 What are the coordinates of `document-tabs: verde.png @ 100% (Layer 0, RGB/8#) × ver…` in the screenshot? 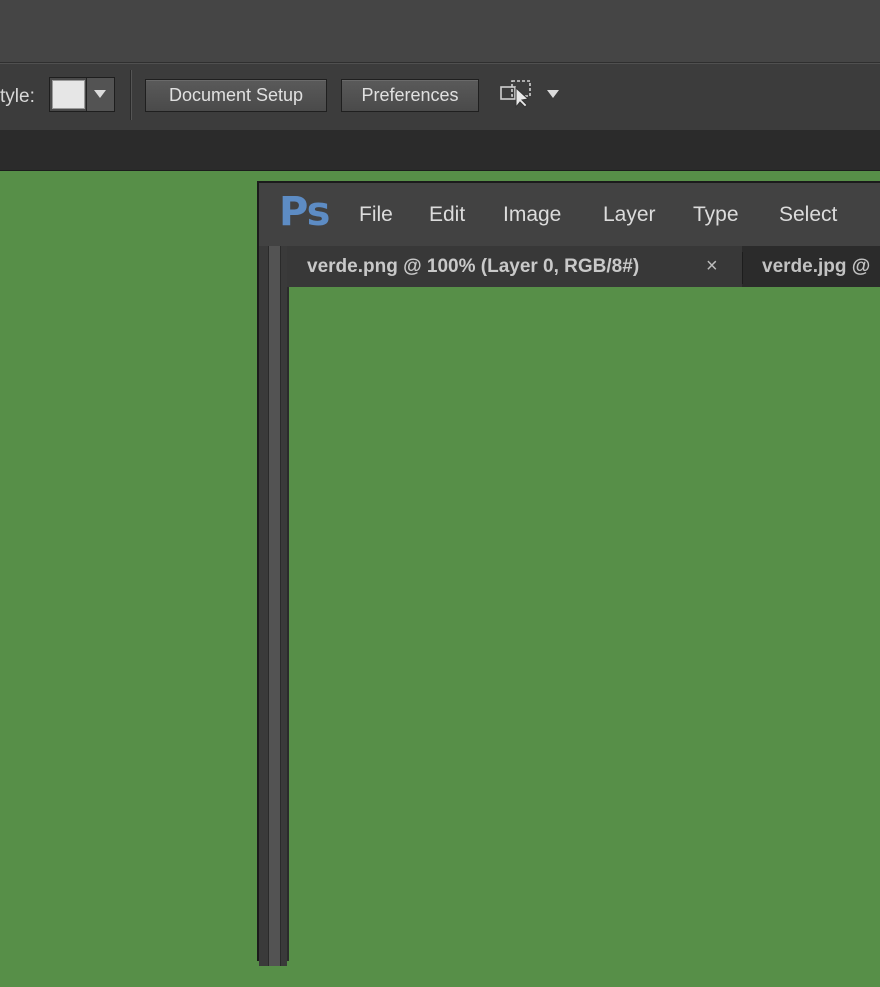 It's located at (583, 266).